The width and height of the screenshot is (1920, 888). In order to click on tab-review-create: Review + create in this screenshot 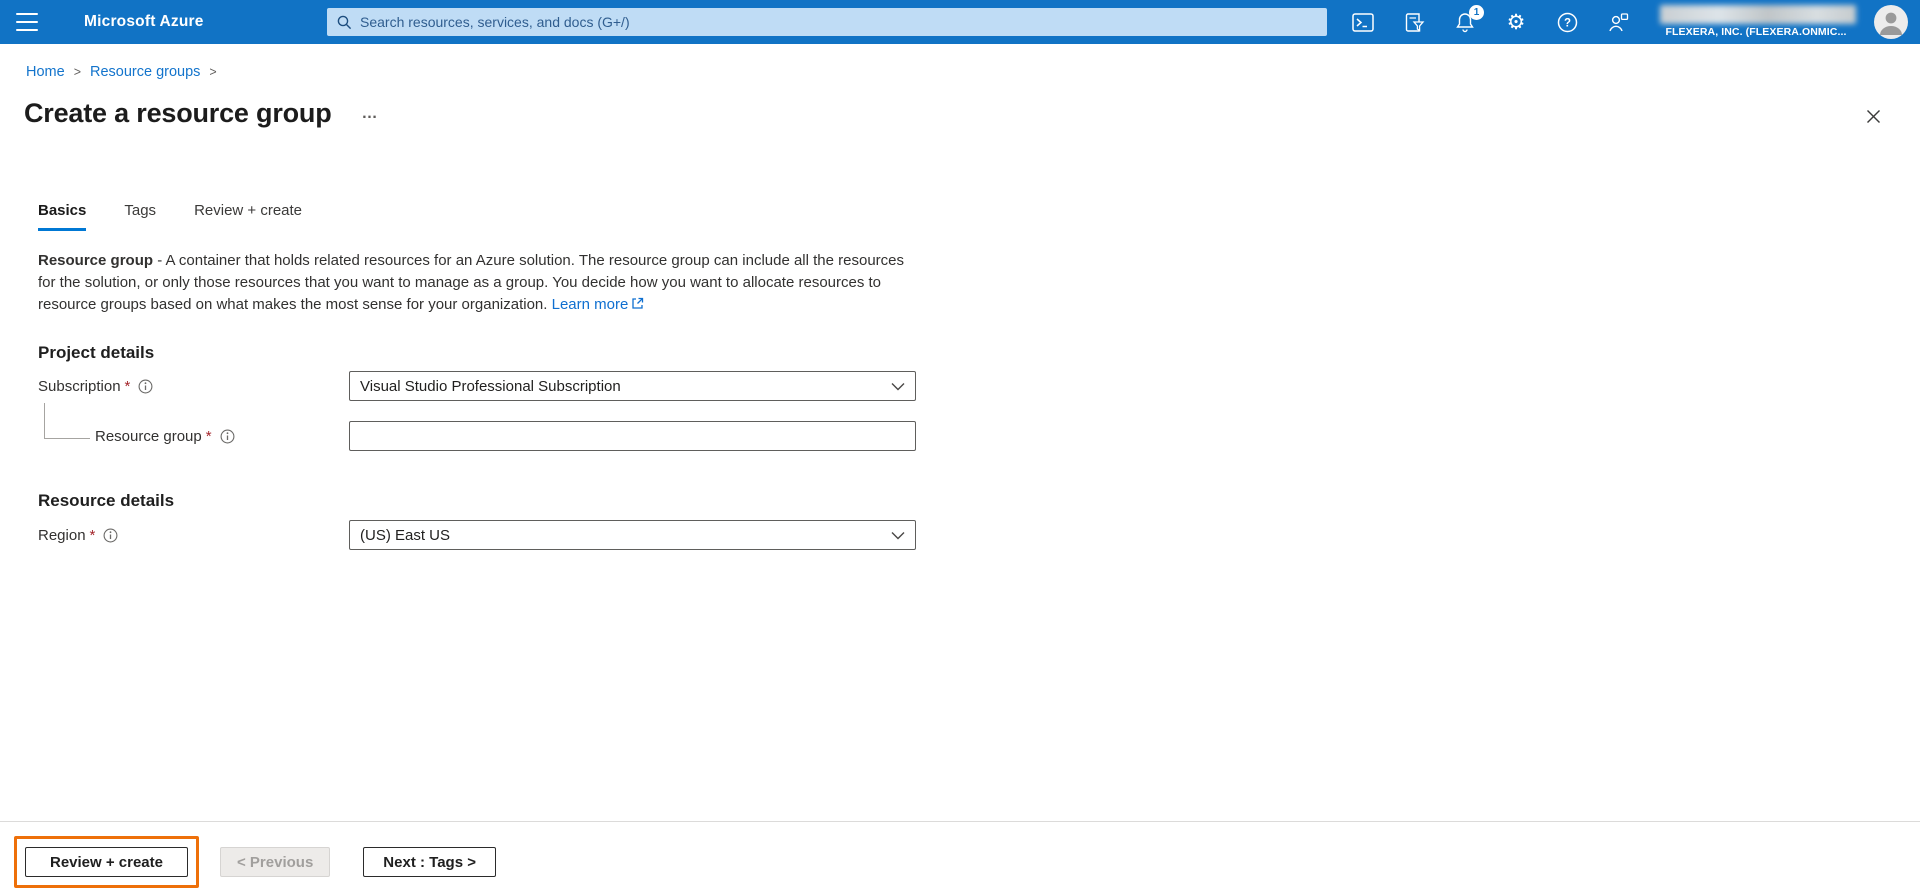, I will do `click(248, 216)`.